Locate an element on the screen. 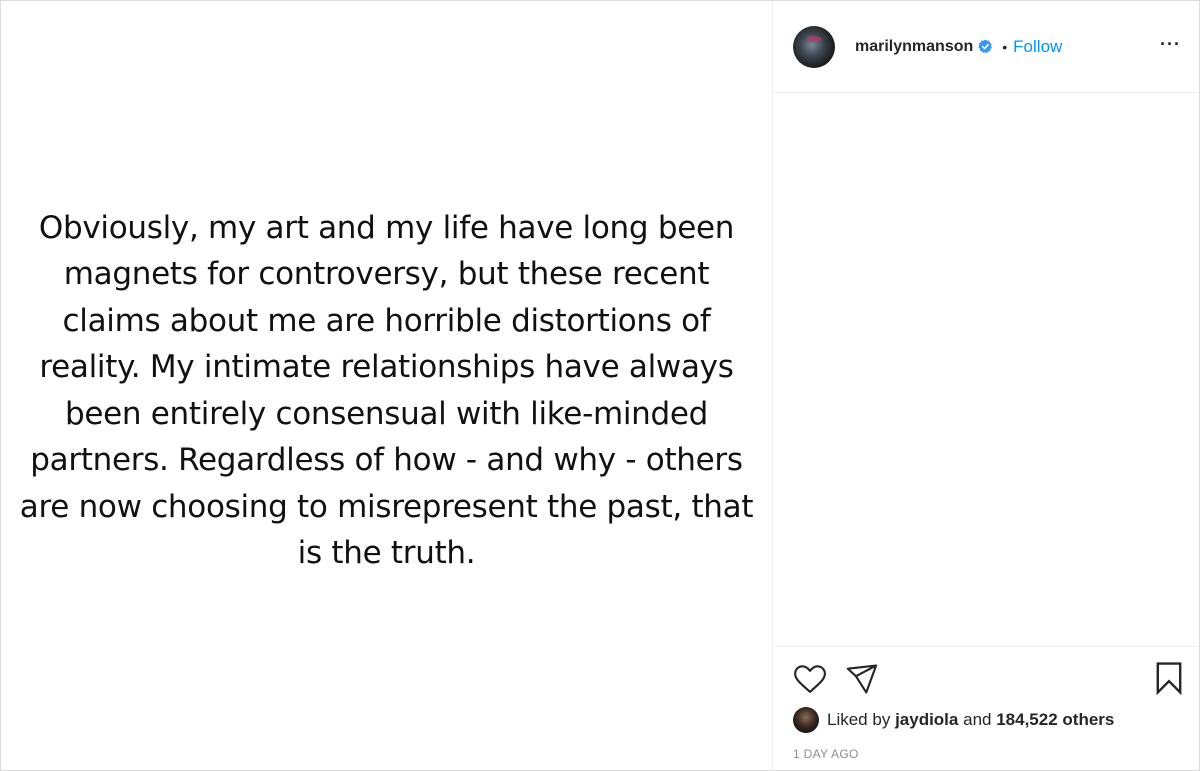 This screenshot has height=771, width=1200. bookmark-icon is located at coordinates (1169, 678).